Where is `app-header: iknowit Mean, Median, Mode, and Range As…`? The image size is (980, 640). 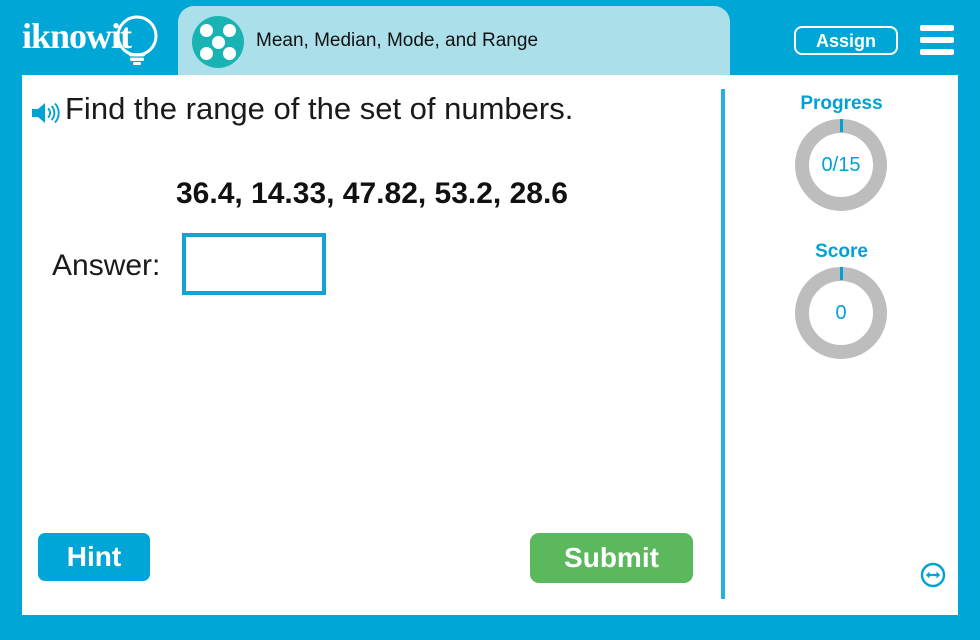
app-header: iknowit Mean, Median, Mode, and Range As… is located at coordinates (490, 37).